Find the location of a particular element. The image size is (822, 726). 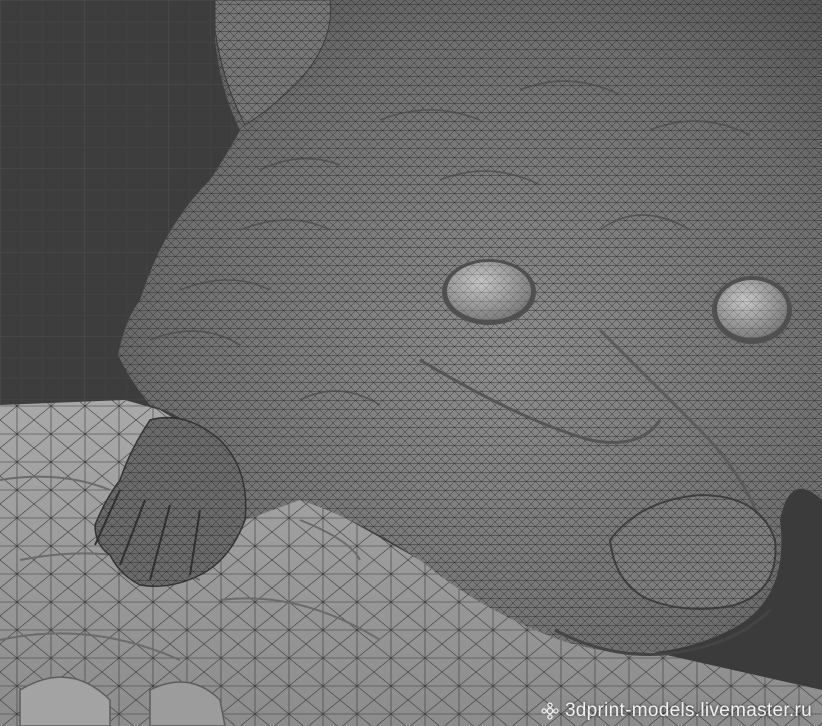

gear-flower-icon is located at coordinates (550, 711).